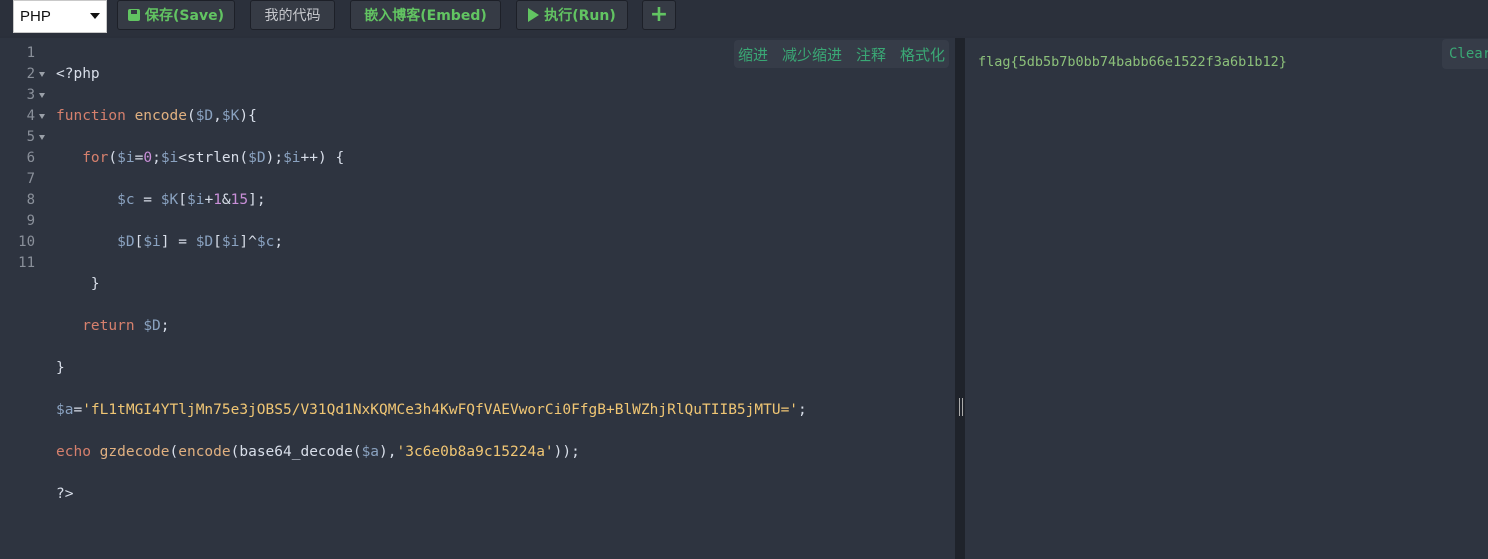  What do you see at coordinates (30, 137) in the screenshot?
I see `line-number: 5` at bounding box center [30, 137].